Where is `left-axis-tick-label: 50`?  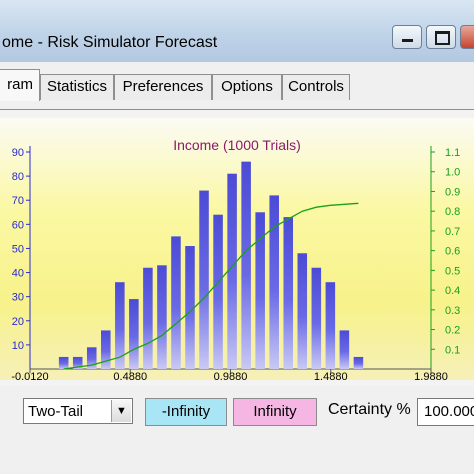 left-axis-tick-label: 50 is located at coordinates (18, 249).